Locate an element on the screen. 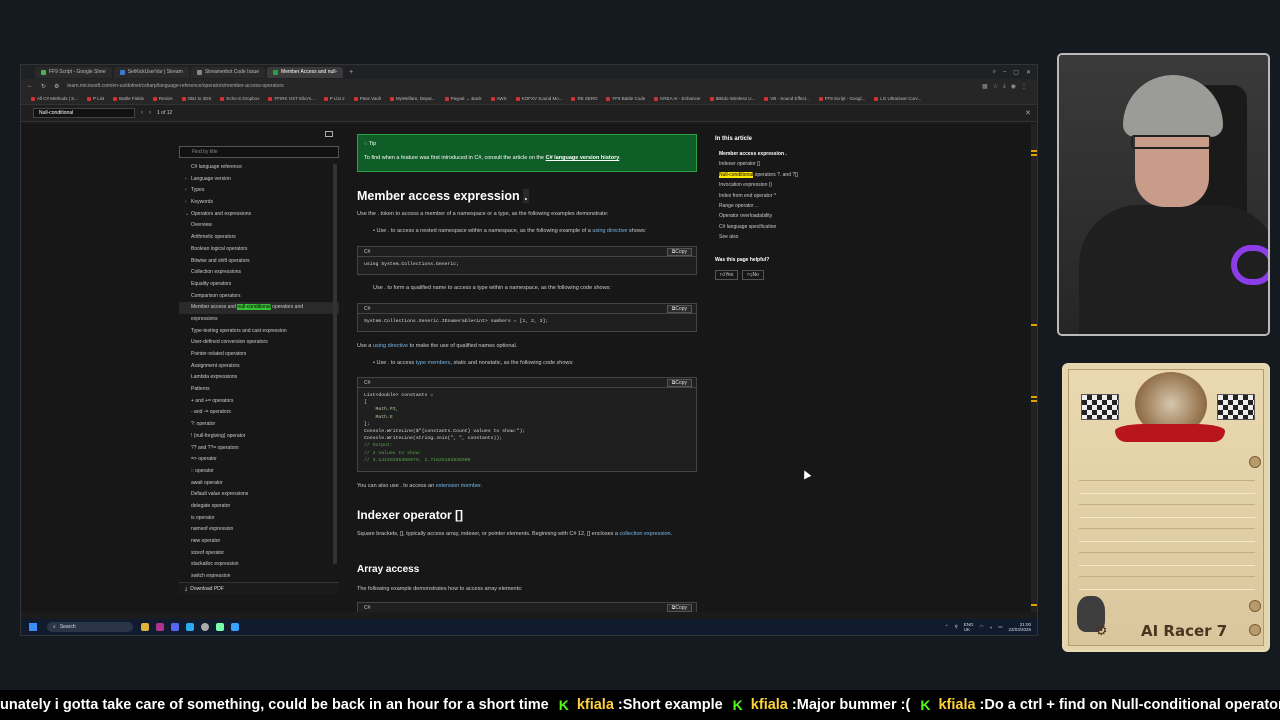 Image resolution: width=1280 pixels, height=720 pixels. toc-item: › Keywords is located at coordinates (259, 203).